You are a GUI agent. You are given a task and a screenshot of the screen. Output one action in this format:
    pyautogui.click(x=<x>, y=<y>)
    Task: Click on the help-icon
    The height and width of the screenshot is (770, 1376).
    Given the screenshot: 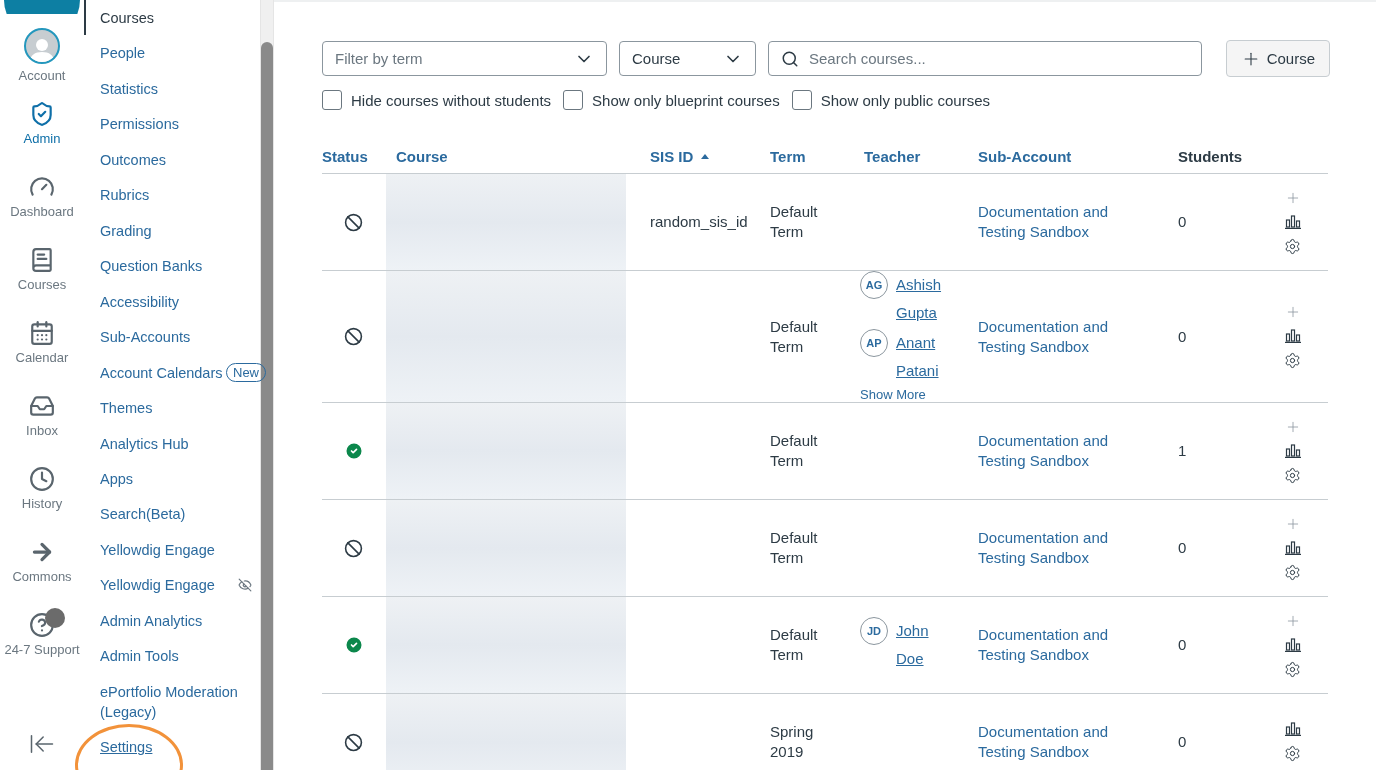 What is the action you would take?
    pyautogui.click(x=42, y=625)
    